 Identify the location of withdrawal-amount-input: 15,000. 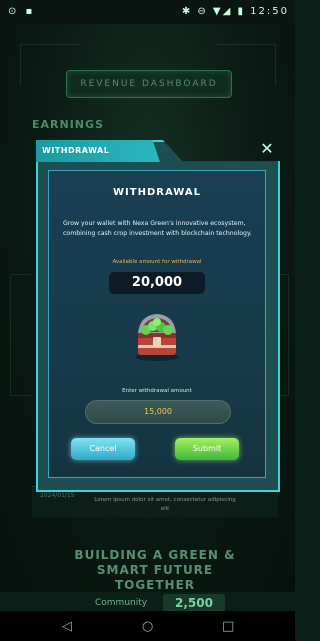
(158, 412).